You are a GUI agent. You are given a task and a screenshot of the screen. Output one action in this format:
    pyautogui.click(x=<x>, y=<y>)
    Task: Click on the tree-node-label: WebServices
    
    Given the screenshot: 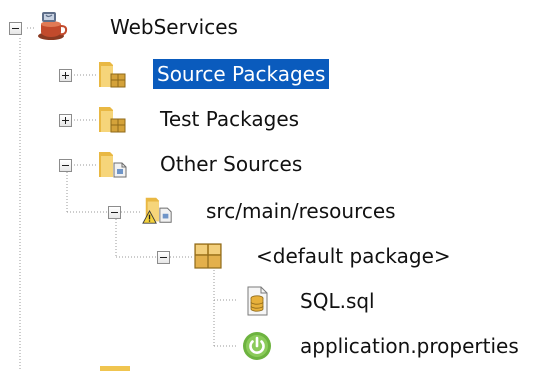 What is the action you would take?
    pyautogui.click(x=174, y=27)
    